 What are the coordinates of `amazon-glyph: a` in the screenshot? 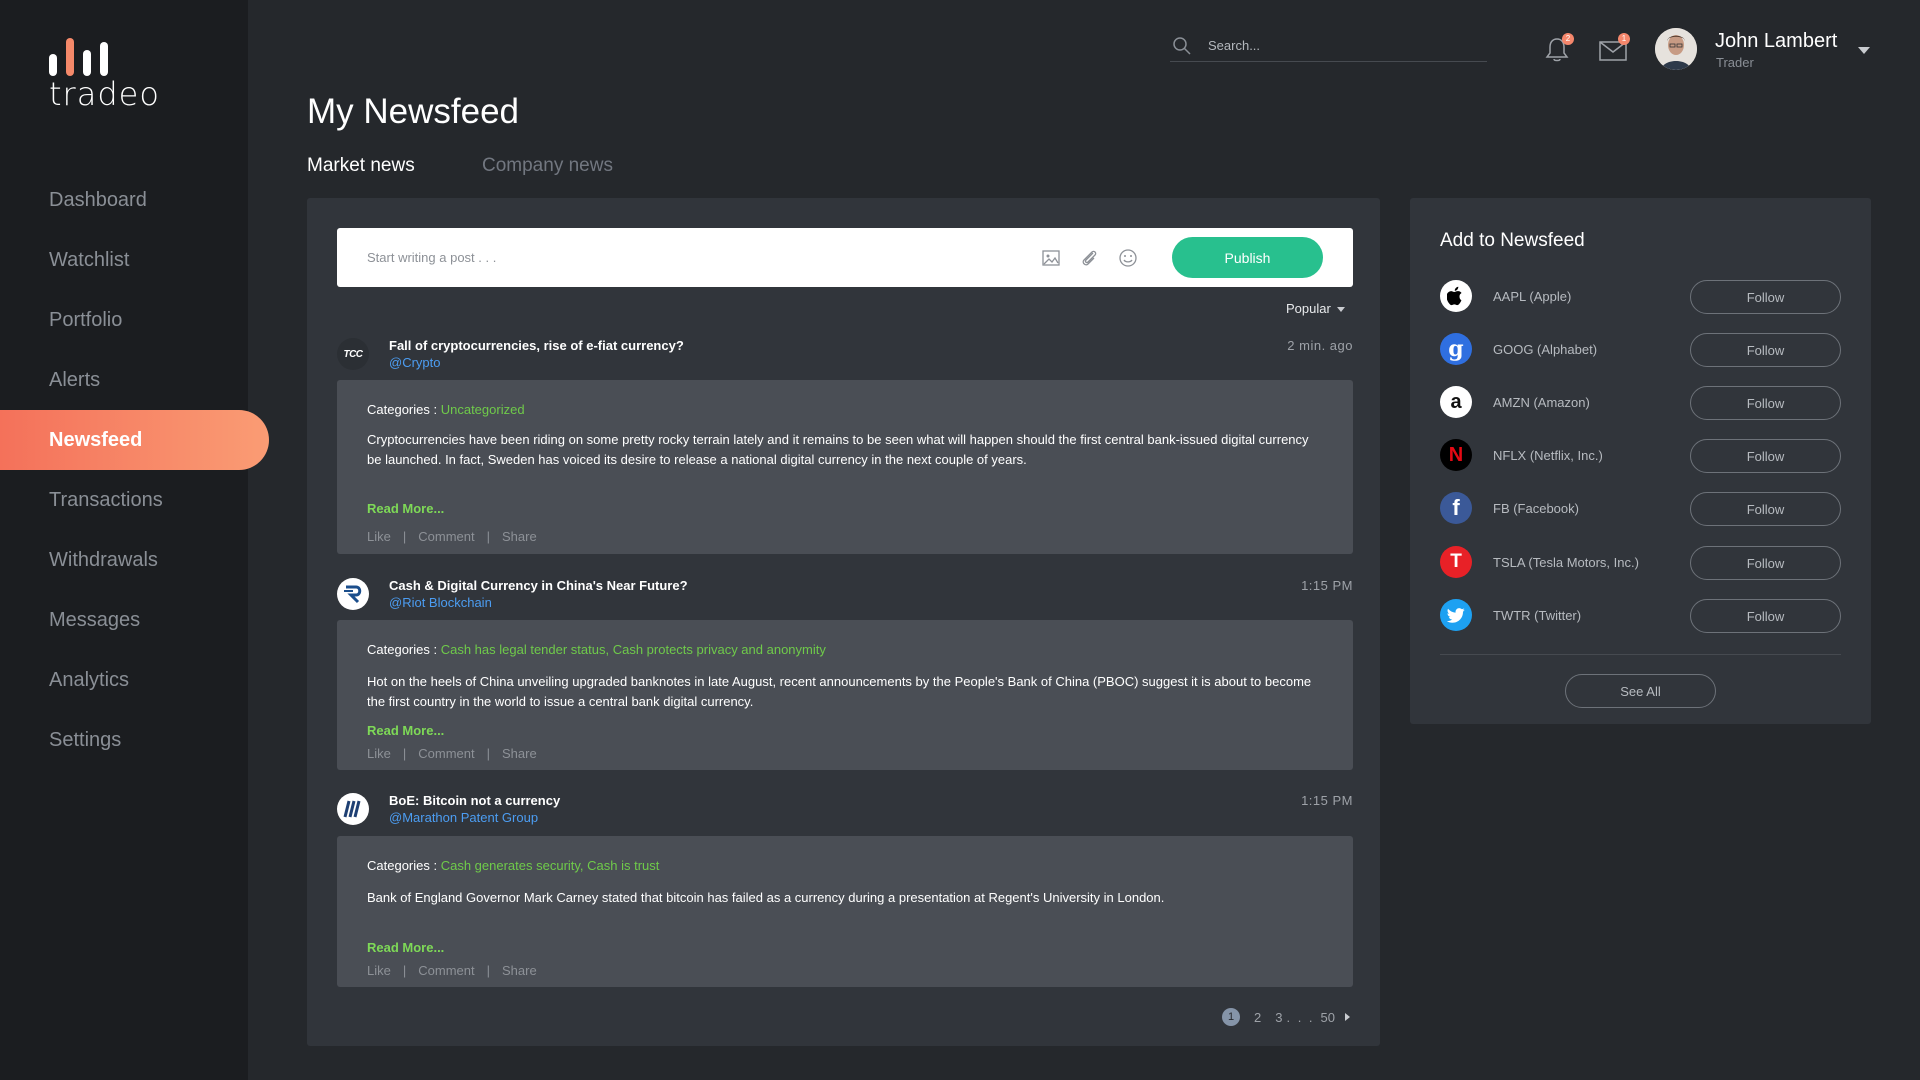 It's located at (1456, 401).